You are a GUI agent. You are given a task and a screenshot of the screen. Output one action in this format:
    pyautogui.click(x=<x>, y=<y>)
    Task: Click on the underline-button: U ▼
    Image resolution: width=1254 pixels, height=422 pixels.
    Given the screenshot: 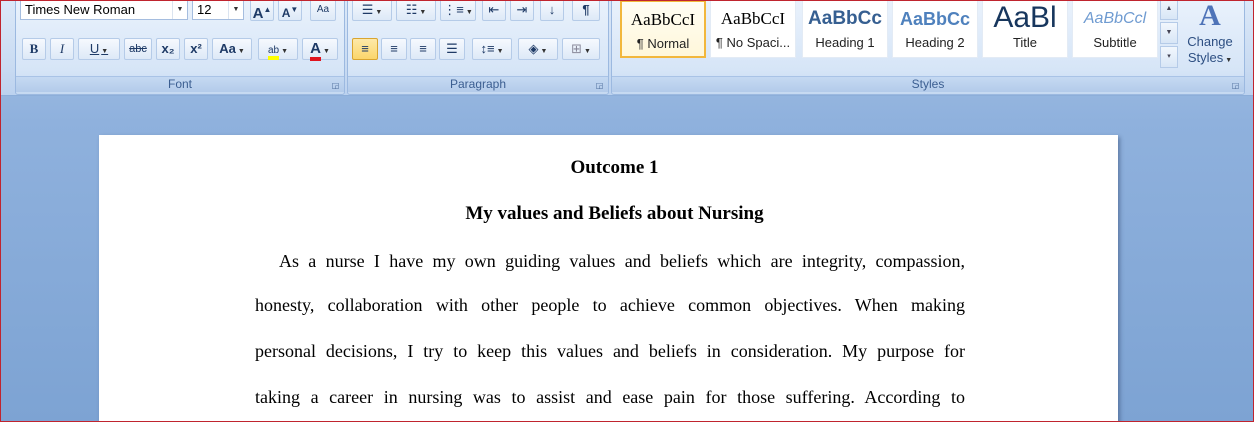 What is the action you would take?
    pyautogui.click(x=99, y=49)
    